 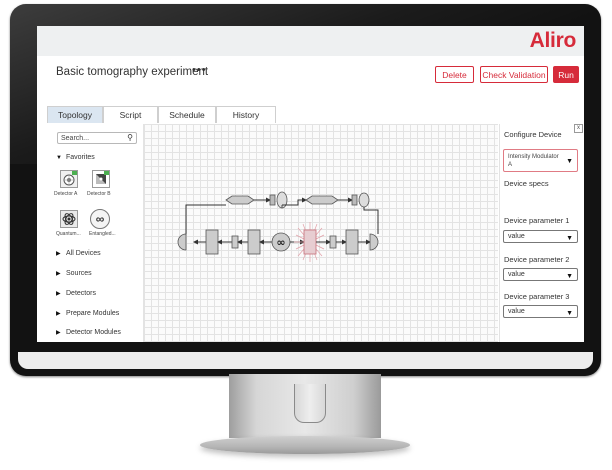 I want to click on section-detector-modules: ▶ Detector Modules, so click(x=88, y=333).